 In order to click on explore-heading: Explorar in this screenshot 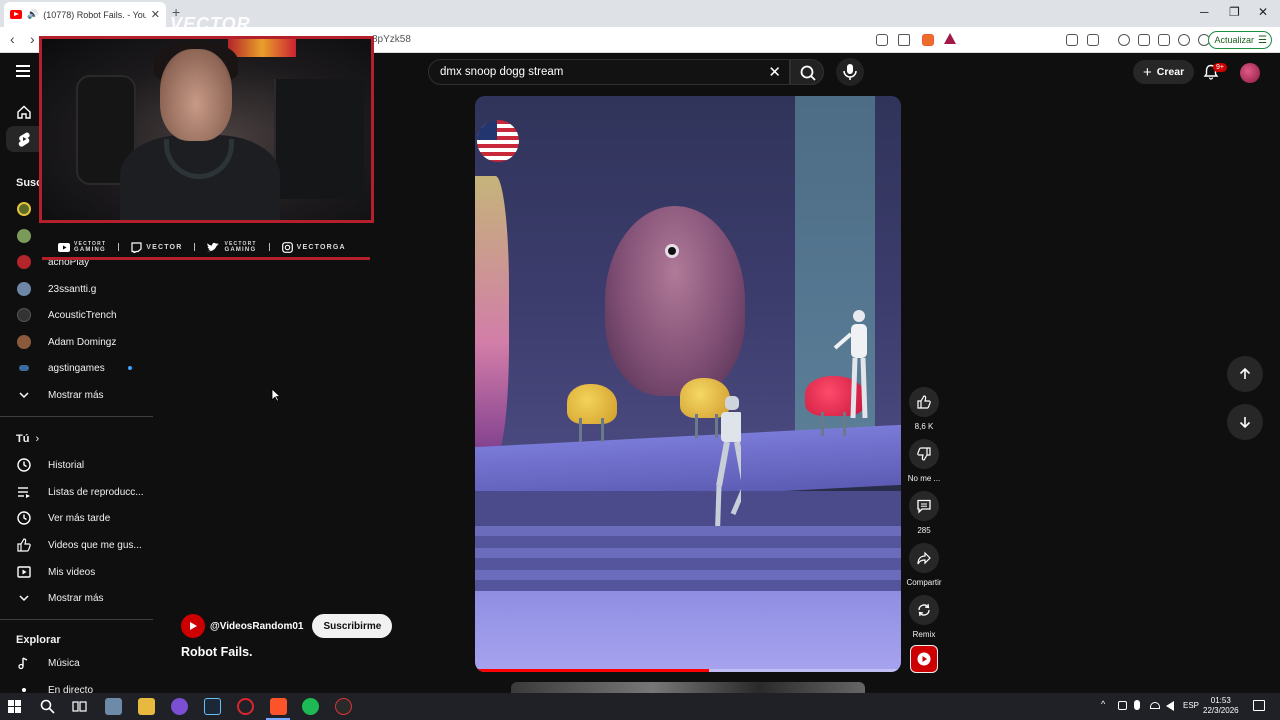, I will do `click(38, 640)`.